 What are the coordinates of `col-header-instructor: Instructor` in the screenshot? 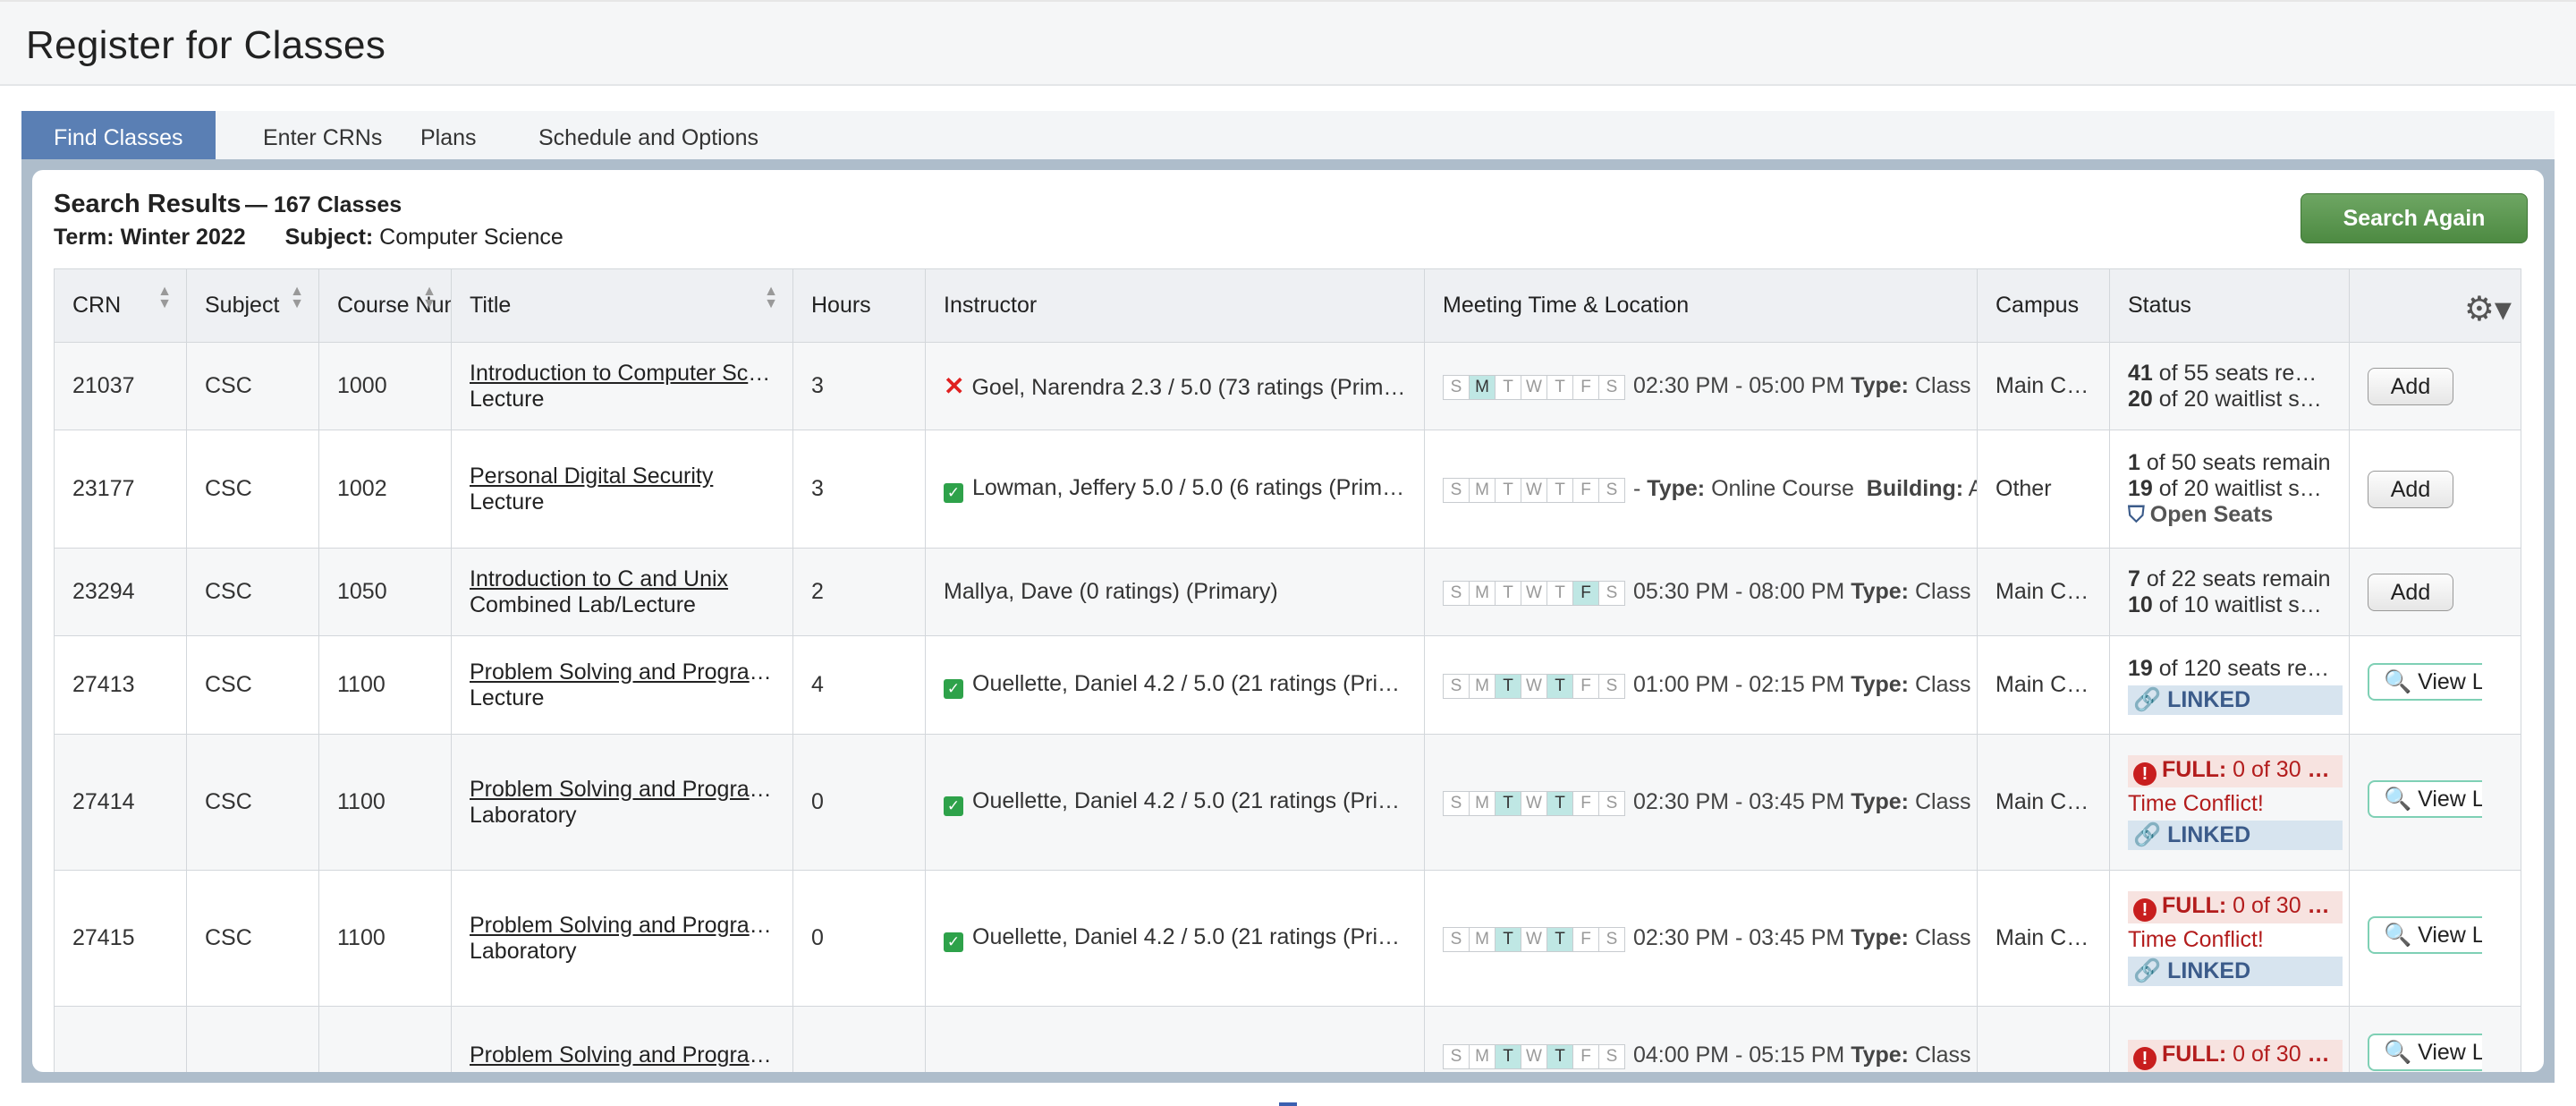 It's located at (1175, 305).